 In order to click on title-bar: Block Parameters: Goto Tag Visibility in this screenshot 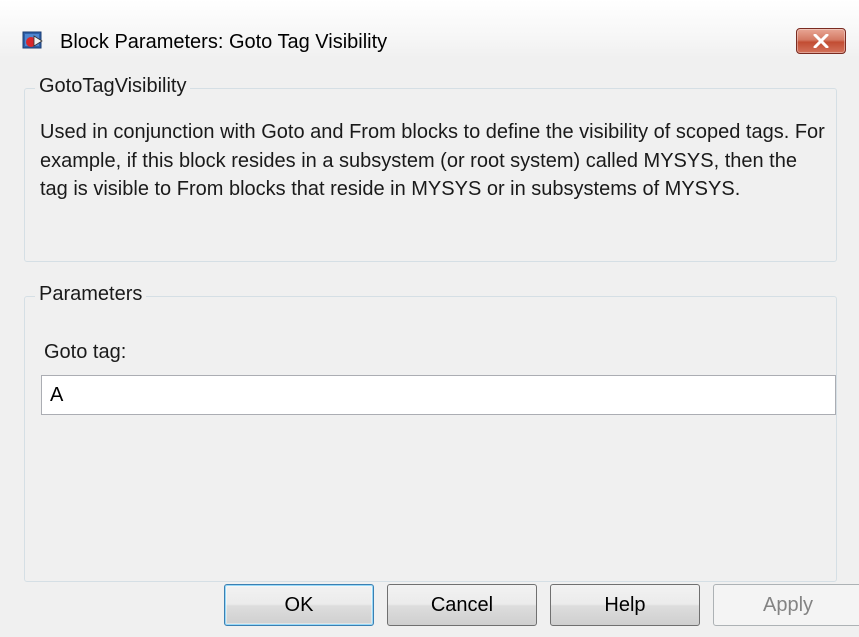, I will do `click(429, 29)`.